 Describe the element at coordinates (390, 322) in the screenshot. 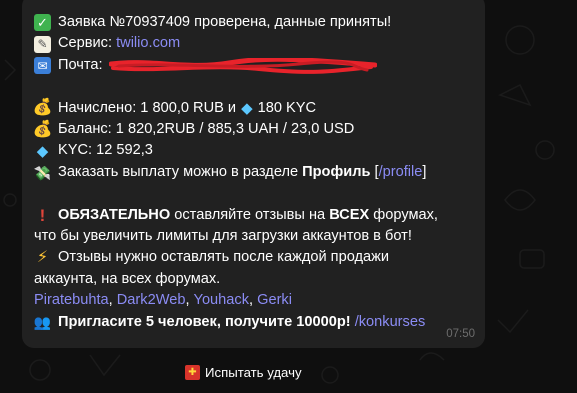

I see `konkurses-command-link: /konkurses` at that location.